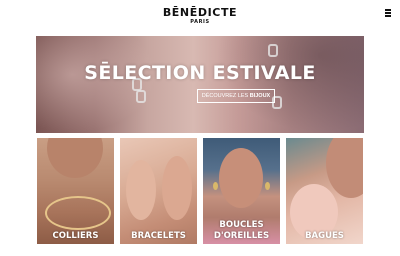 The height and width of the screenshot is (256, 400). Describe the element at coordinates (260, 96) in the screenshot. I see `cta-bold-text: BIJOUX` at that location.